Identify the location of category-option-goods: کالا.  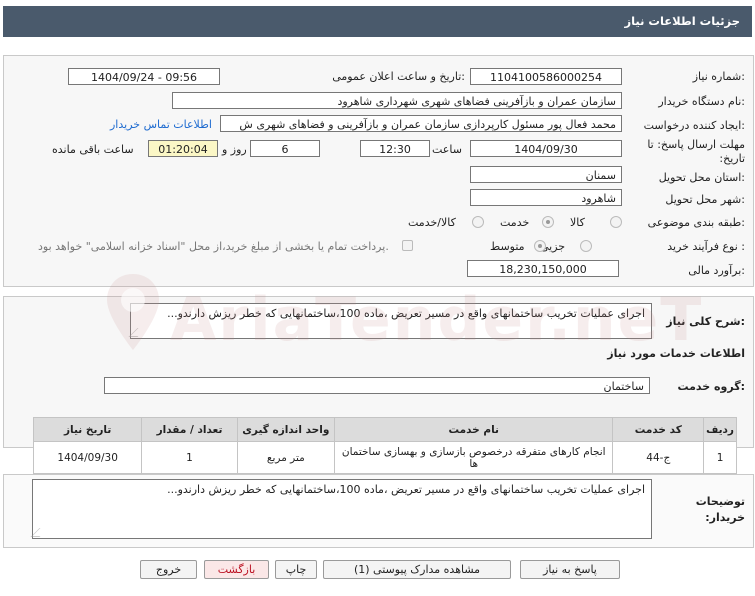
(577, 222).